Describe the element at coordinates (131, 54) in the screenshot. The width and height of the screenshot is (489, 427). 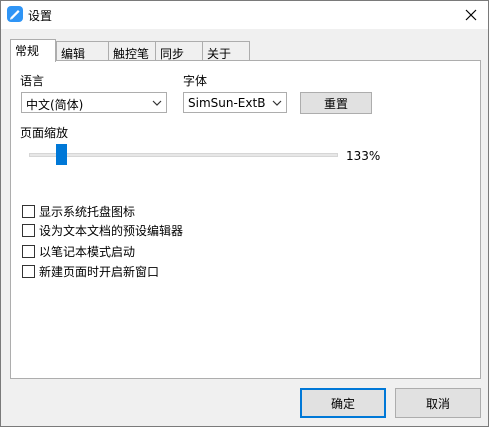
I see `tab-label: 触控笔` at that location.